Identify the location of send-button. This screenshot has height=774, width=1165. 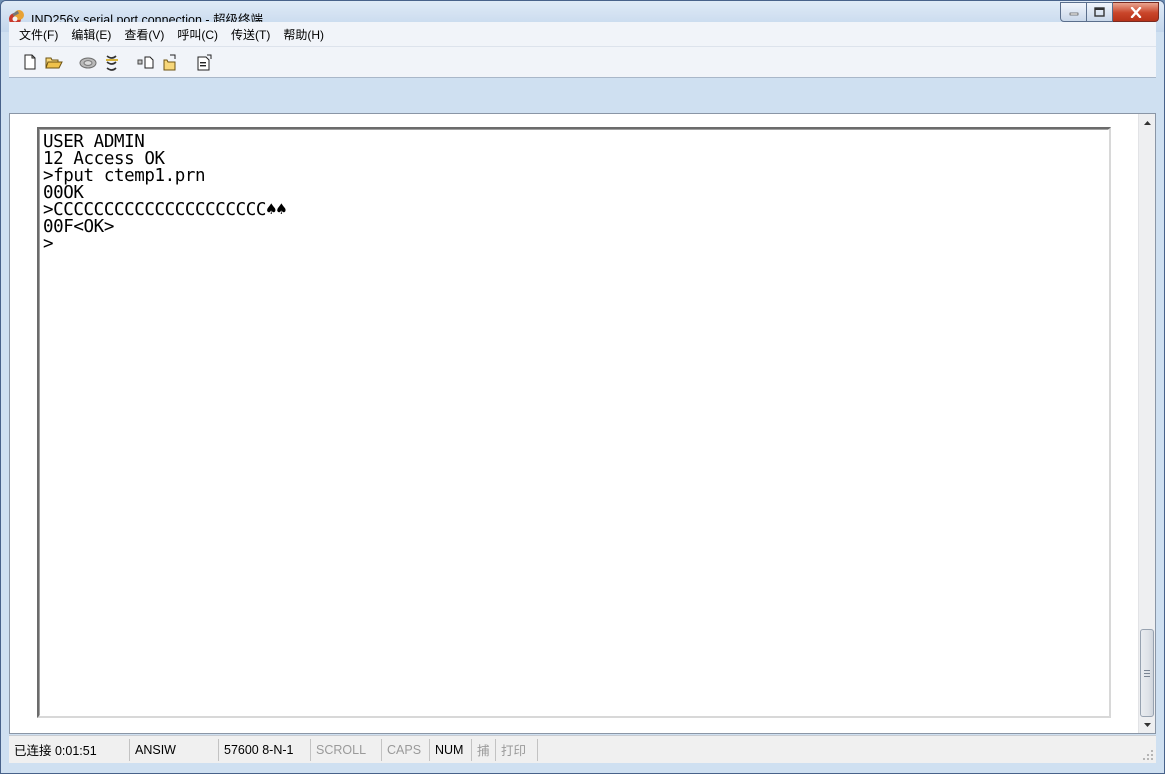
(146, 62).